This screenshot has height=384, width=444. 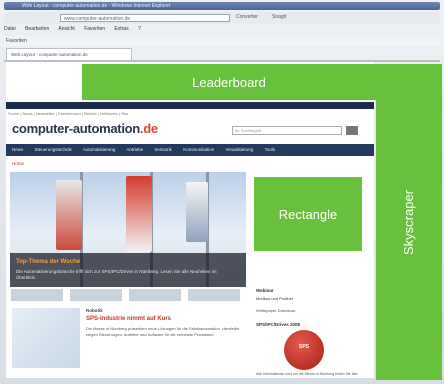 What do you see at coordinates (190, 105) in the screenshot?
I see `top-strip` at bounding box center [190, 105].